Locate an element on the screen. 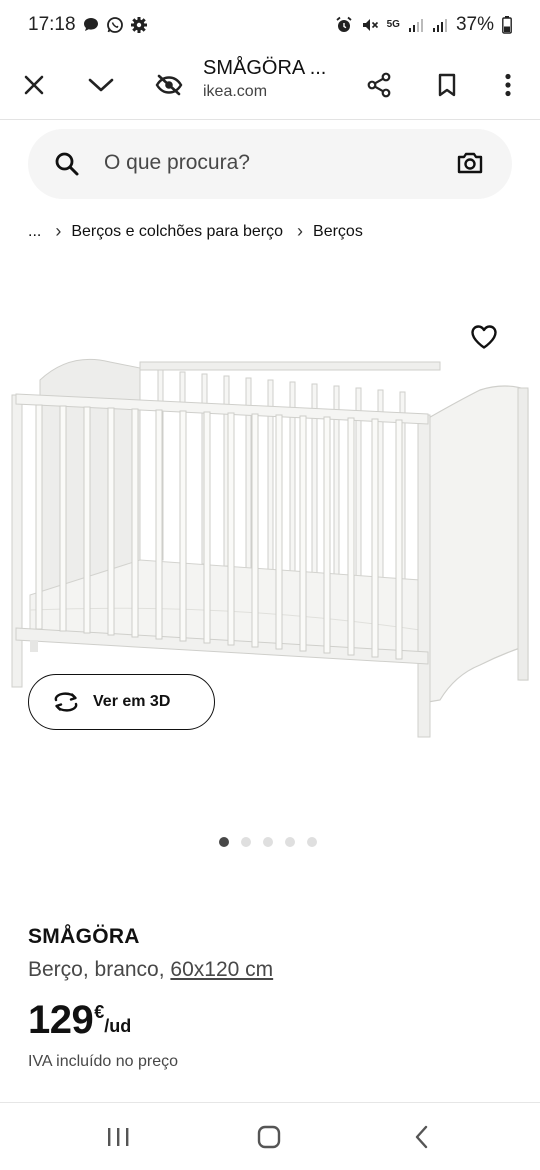 Image resolution: width=540 pixels, height=1170 pixels. search-placeholder: O que procura? is located at coordinates (177, 162).